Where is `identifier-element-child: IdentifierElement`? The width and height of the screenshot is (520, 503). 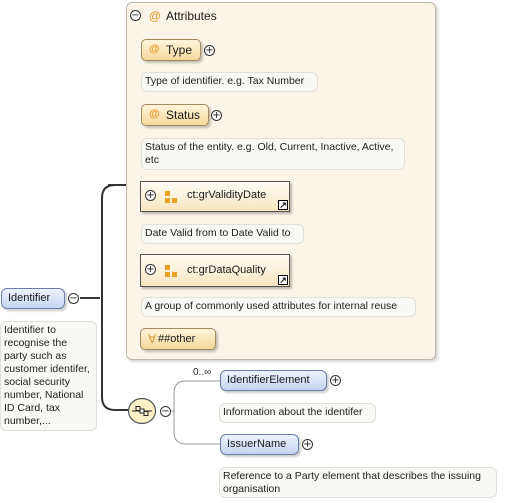 identifier-element-child: IdentifierElement is located at coordinates (273, 380).